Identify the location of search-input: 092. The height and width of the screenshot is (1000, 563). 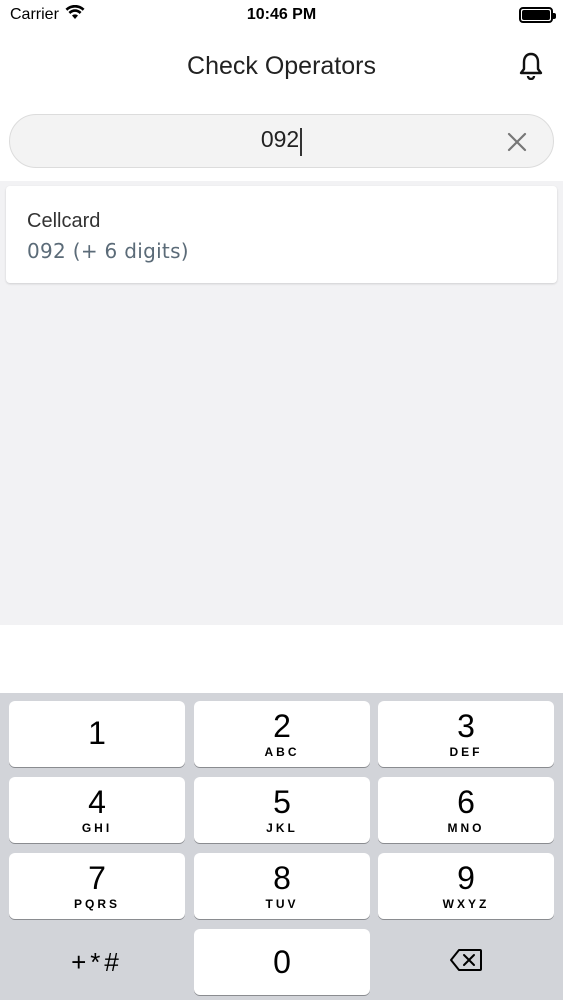
(281, 141).